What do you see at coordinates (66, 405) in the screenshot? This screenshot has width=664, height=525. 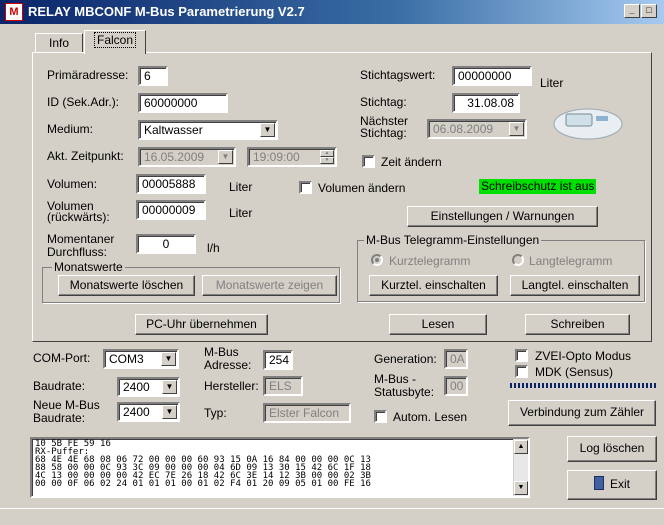 I see `neue-baudrate-label: Neue M-Bus` at bounding box center [66, 405].